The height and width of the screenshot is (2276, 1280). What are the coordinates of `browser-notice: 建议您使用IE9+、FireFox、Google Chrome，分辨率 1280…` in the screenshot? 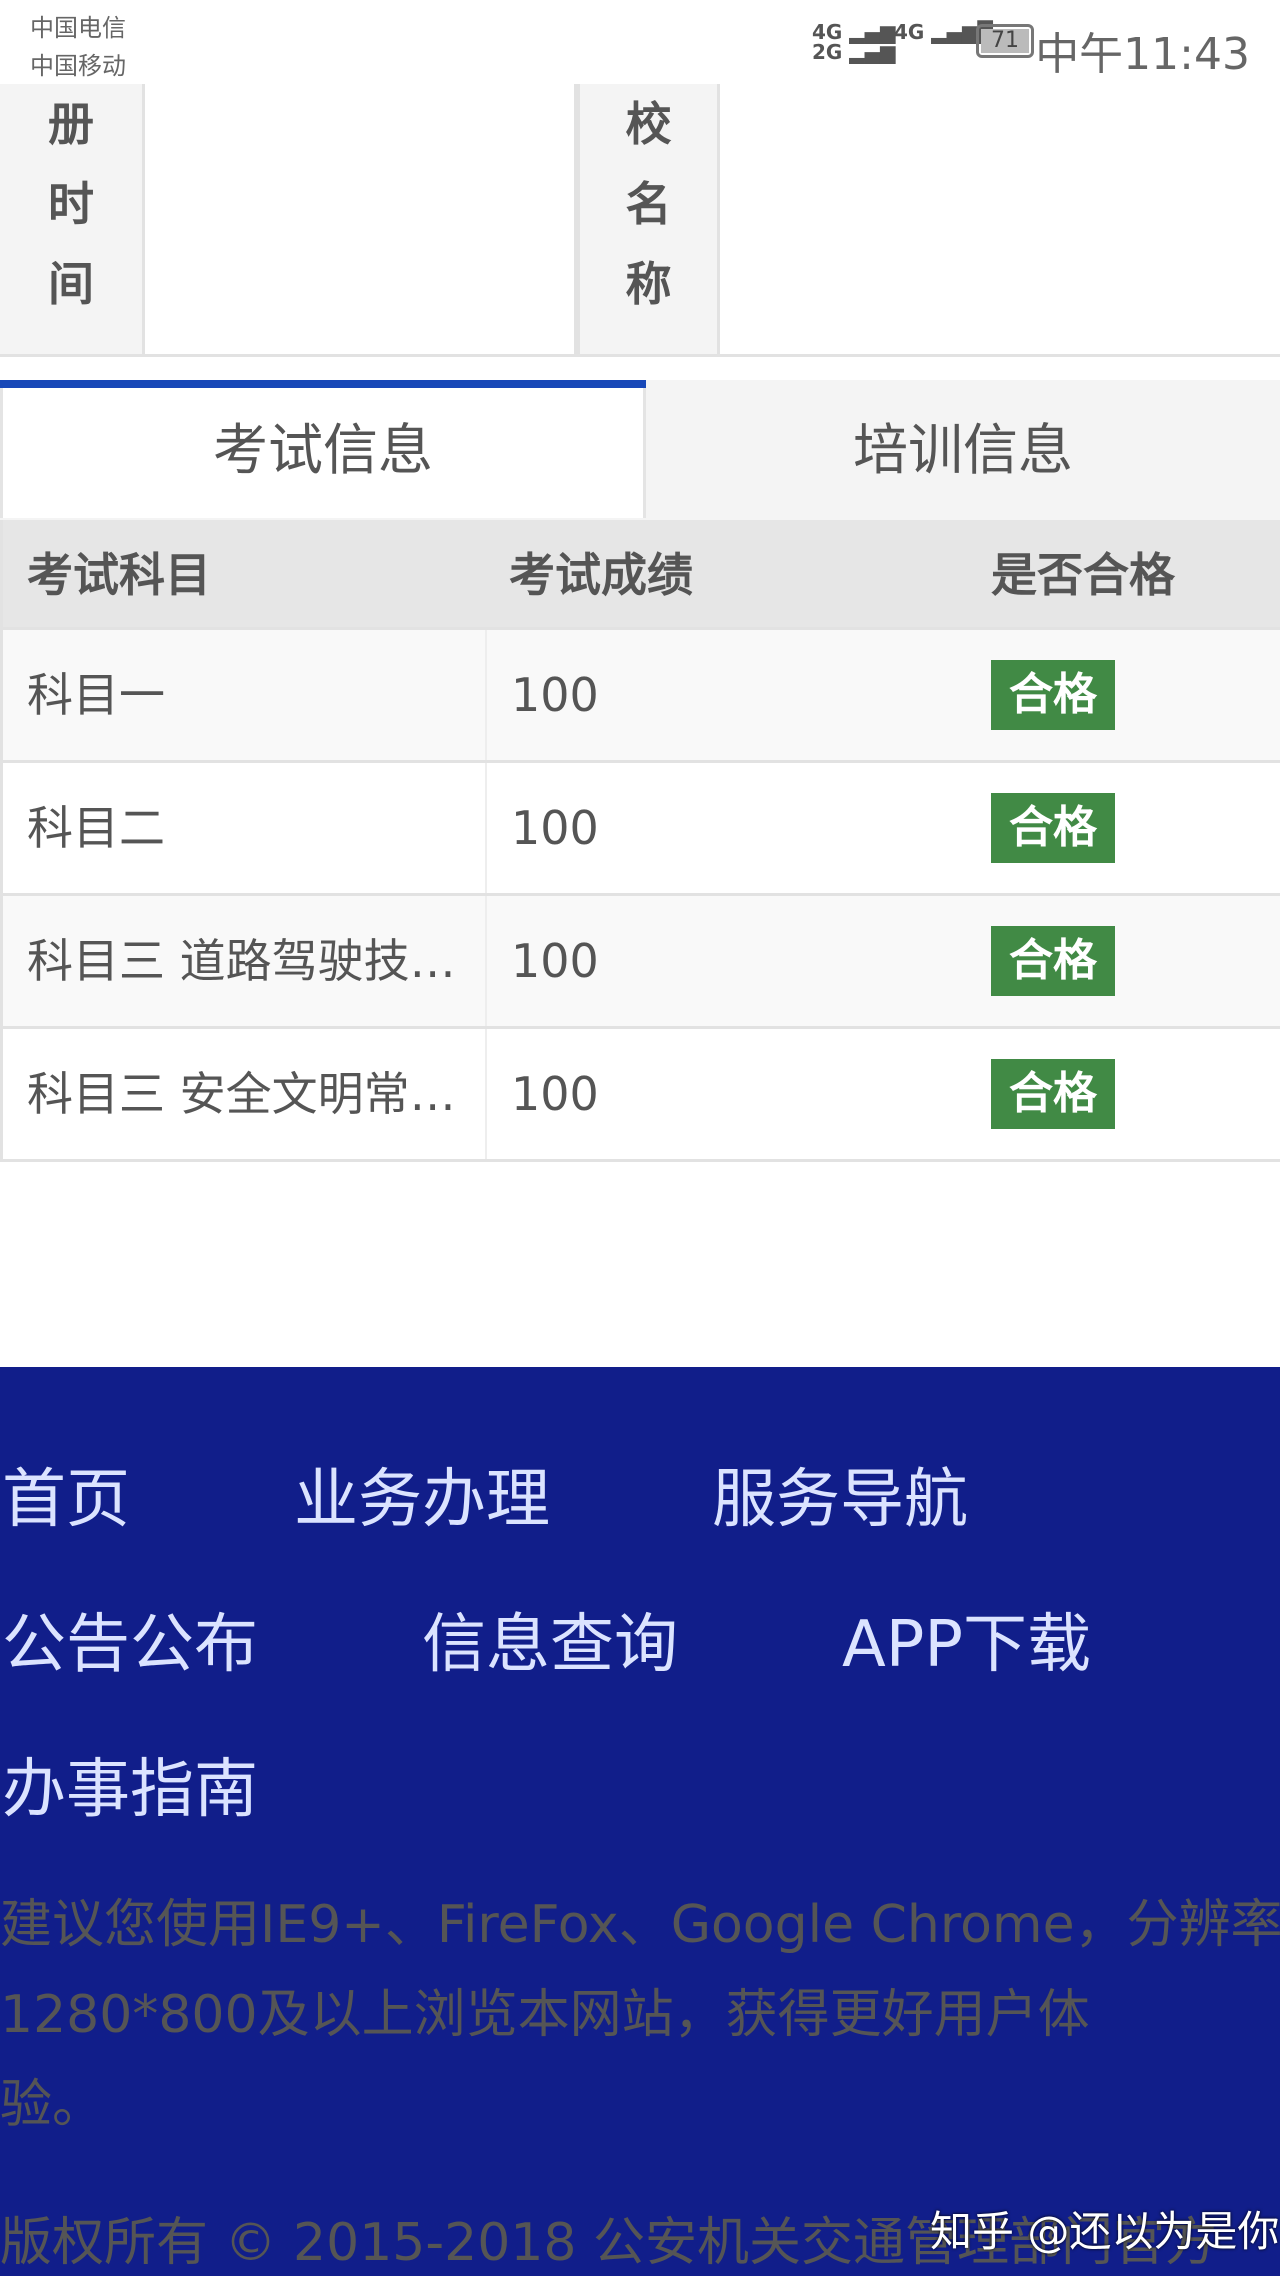 It's located at (640, 2015).